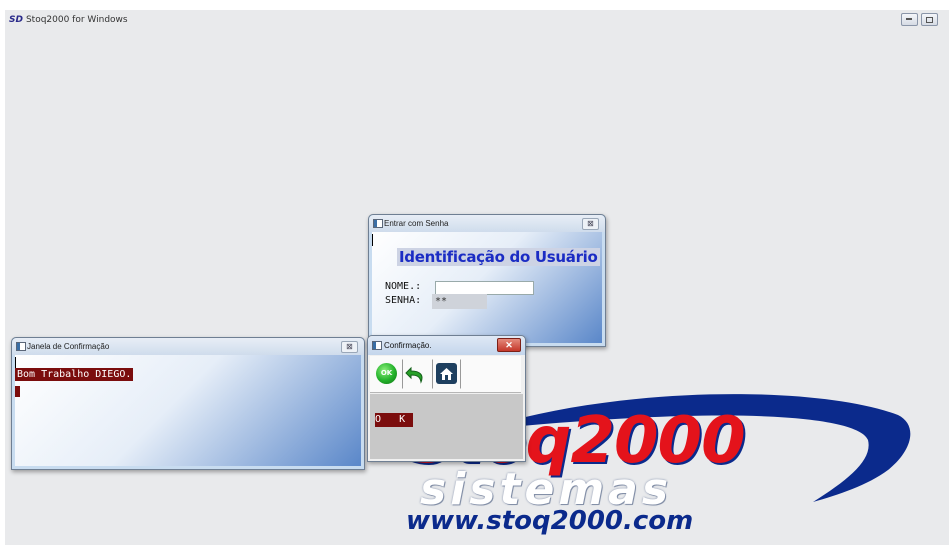 The image size is (949, 545). What do you see at coordinates (509, 345) in the screenshot?
I see `close-button: ✕` at bounding box center [509, 345].